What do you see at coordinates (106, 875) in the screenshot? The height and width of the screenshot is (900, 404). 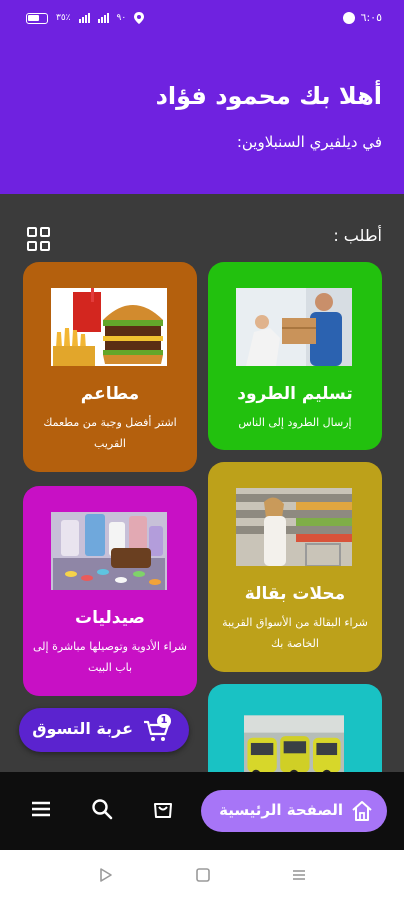 I see `back-icon` at bounding box center [106, 875].